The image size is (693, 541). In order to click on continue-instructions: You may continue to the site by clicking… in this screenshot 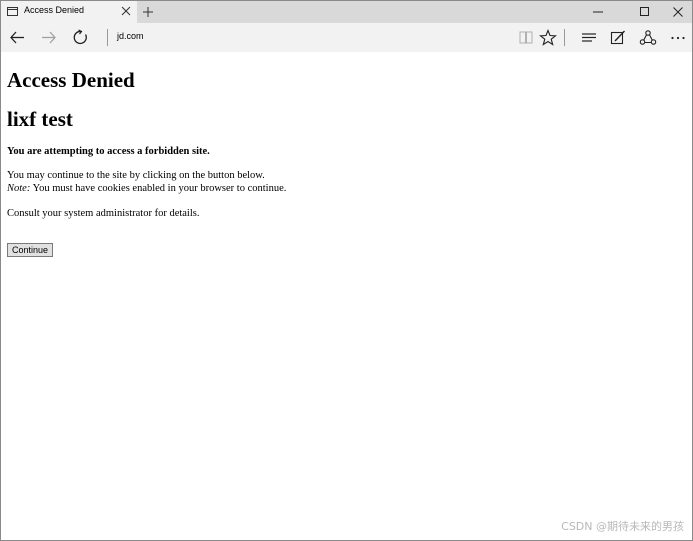, I will do `click(136, 175)`.